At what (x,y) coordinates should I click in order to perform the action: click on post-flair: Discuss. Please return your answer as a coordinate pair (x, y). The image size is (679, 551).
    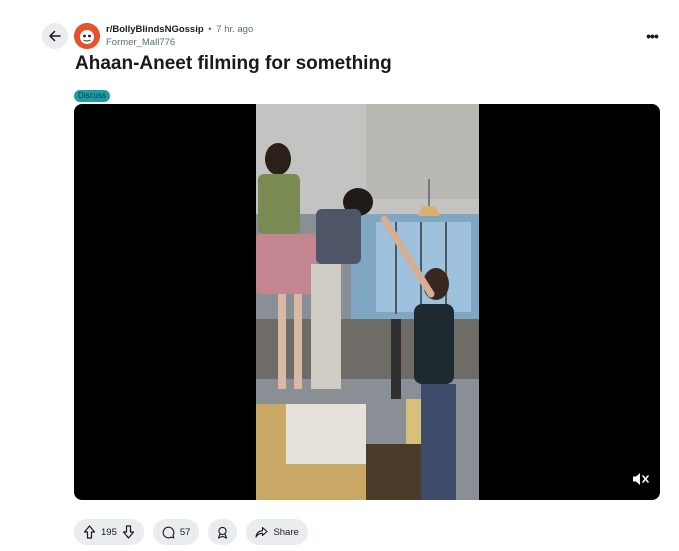
    Looking at the image, I should click on (92, 96).